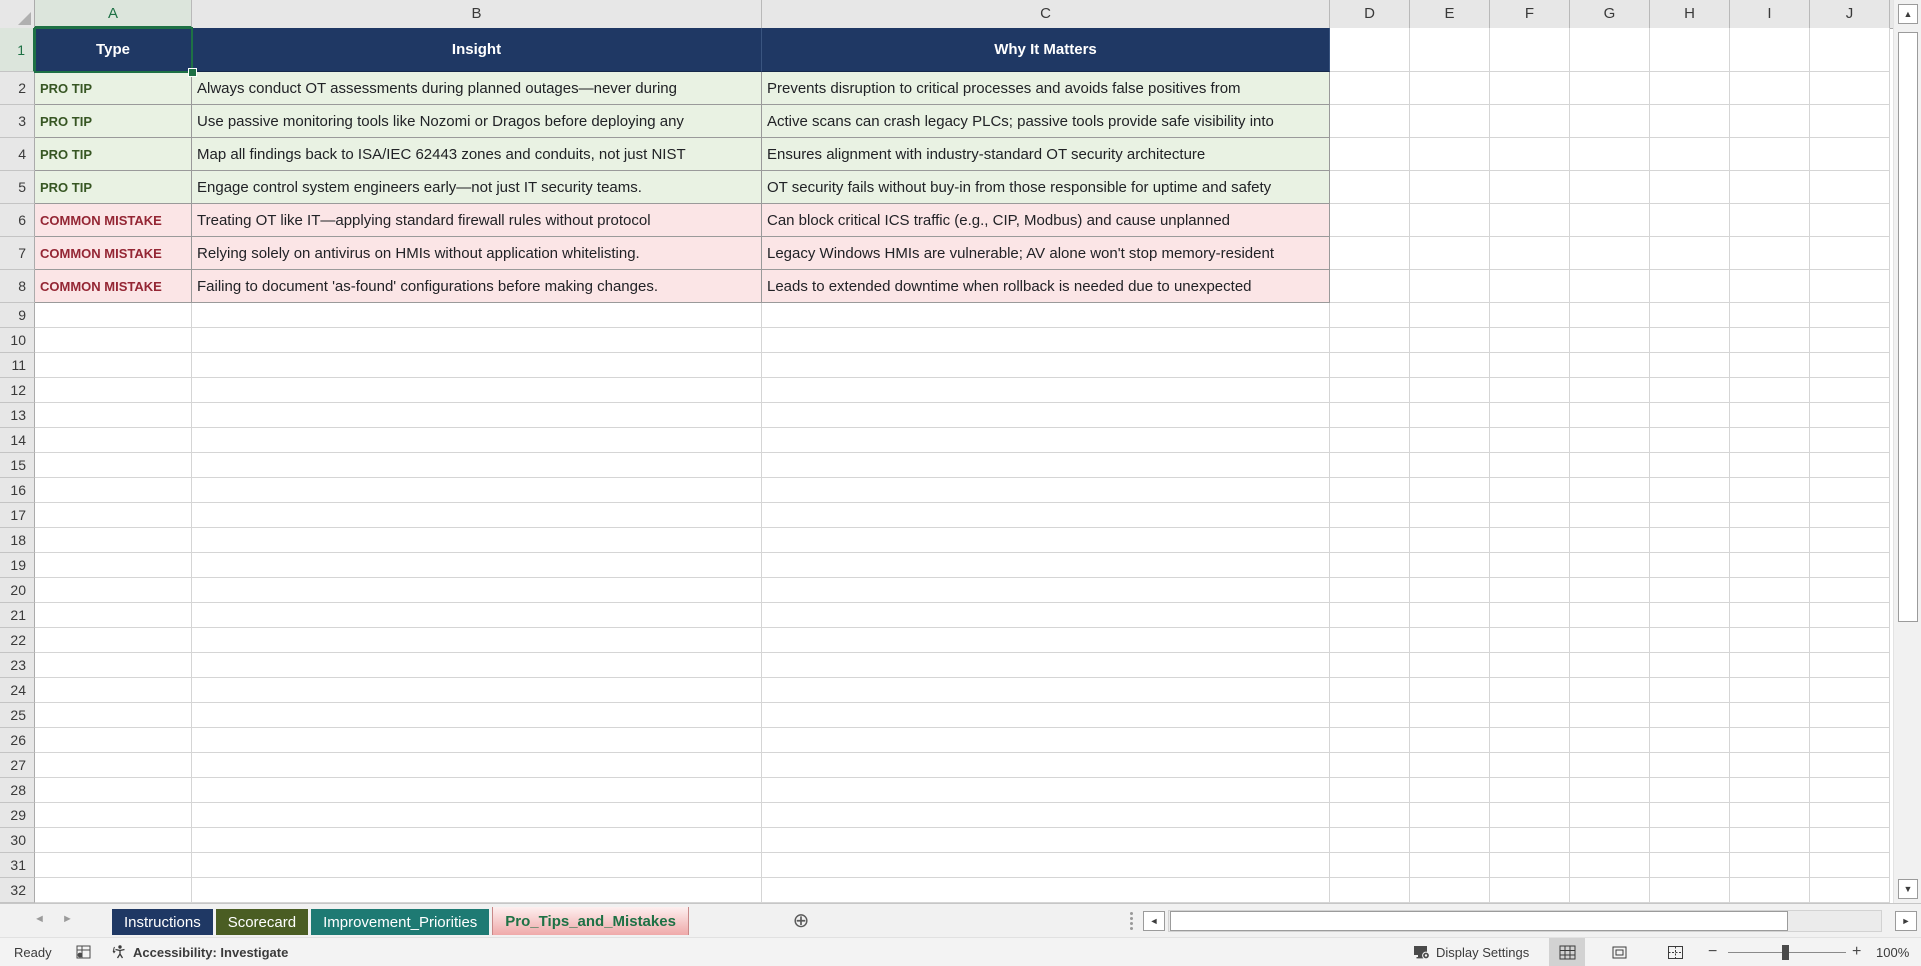  Describe the element at coordinates (113, 286) in the screenshot. I see `cell-A8: COMMON MISTAKE` at that location.